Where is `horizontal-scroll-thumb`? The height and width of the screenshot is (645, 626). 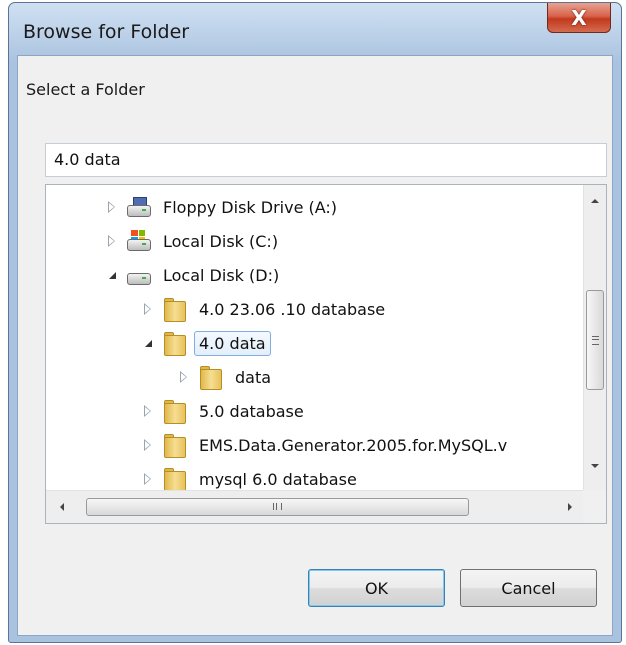
horizontal-scroll-thumb is located at coordinates (277, 507).